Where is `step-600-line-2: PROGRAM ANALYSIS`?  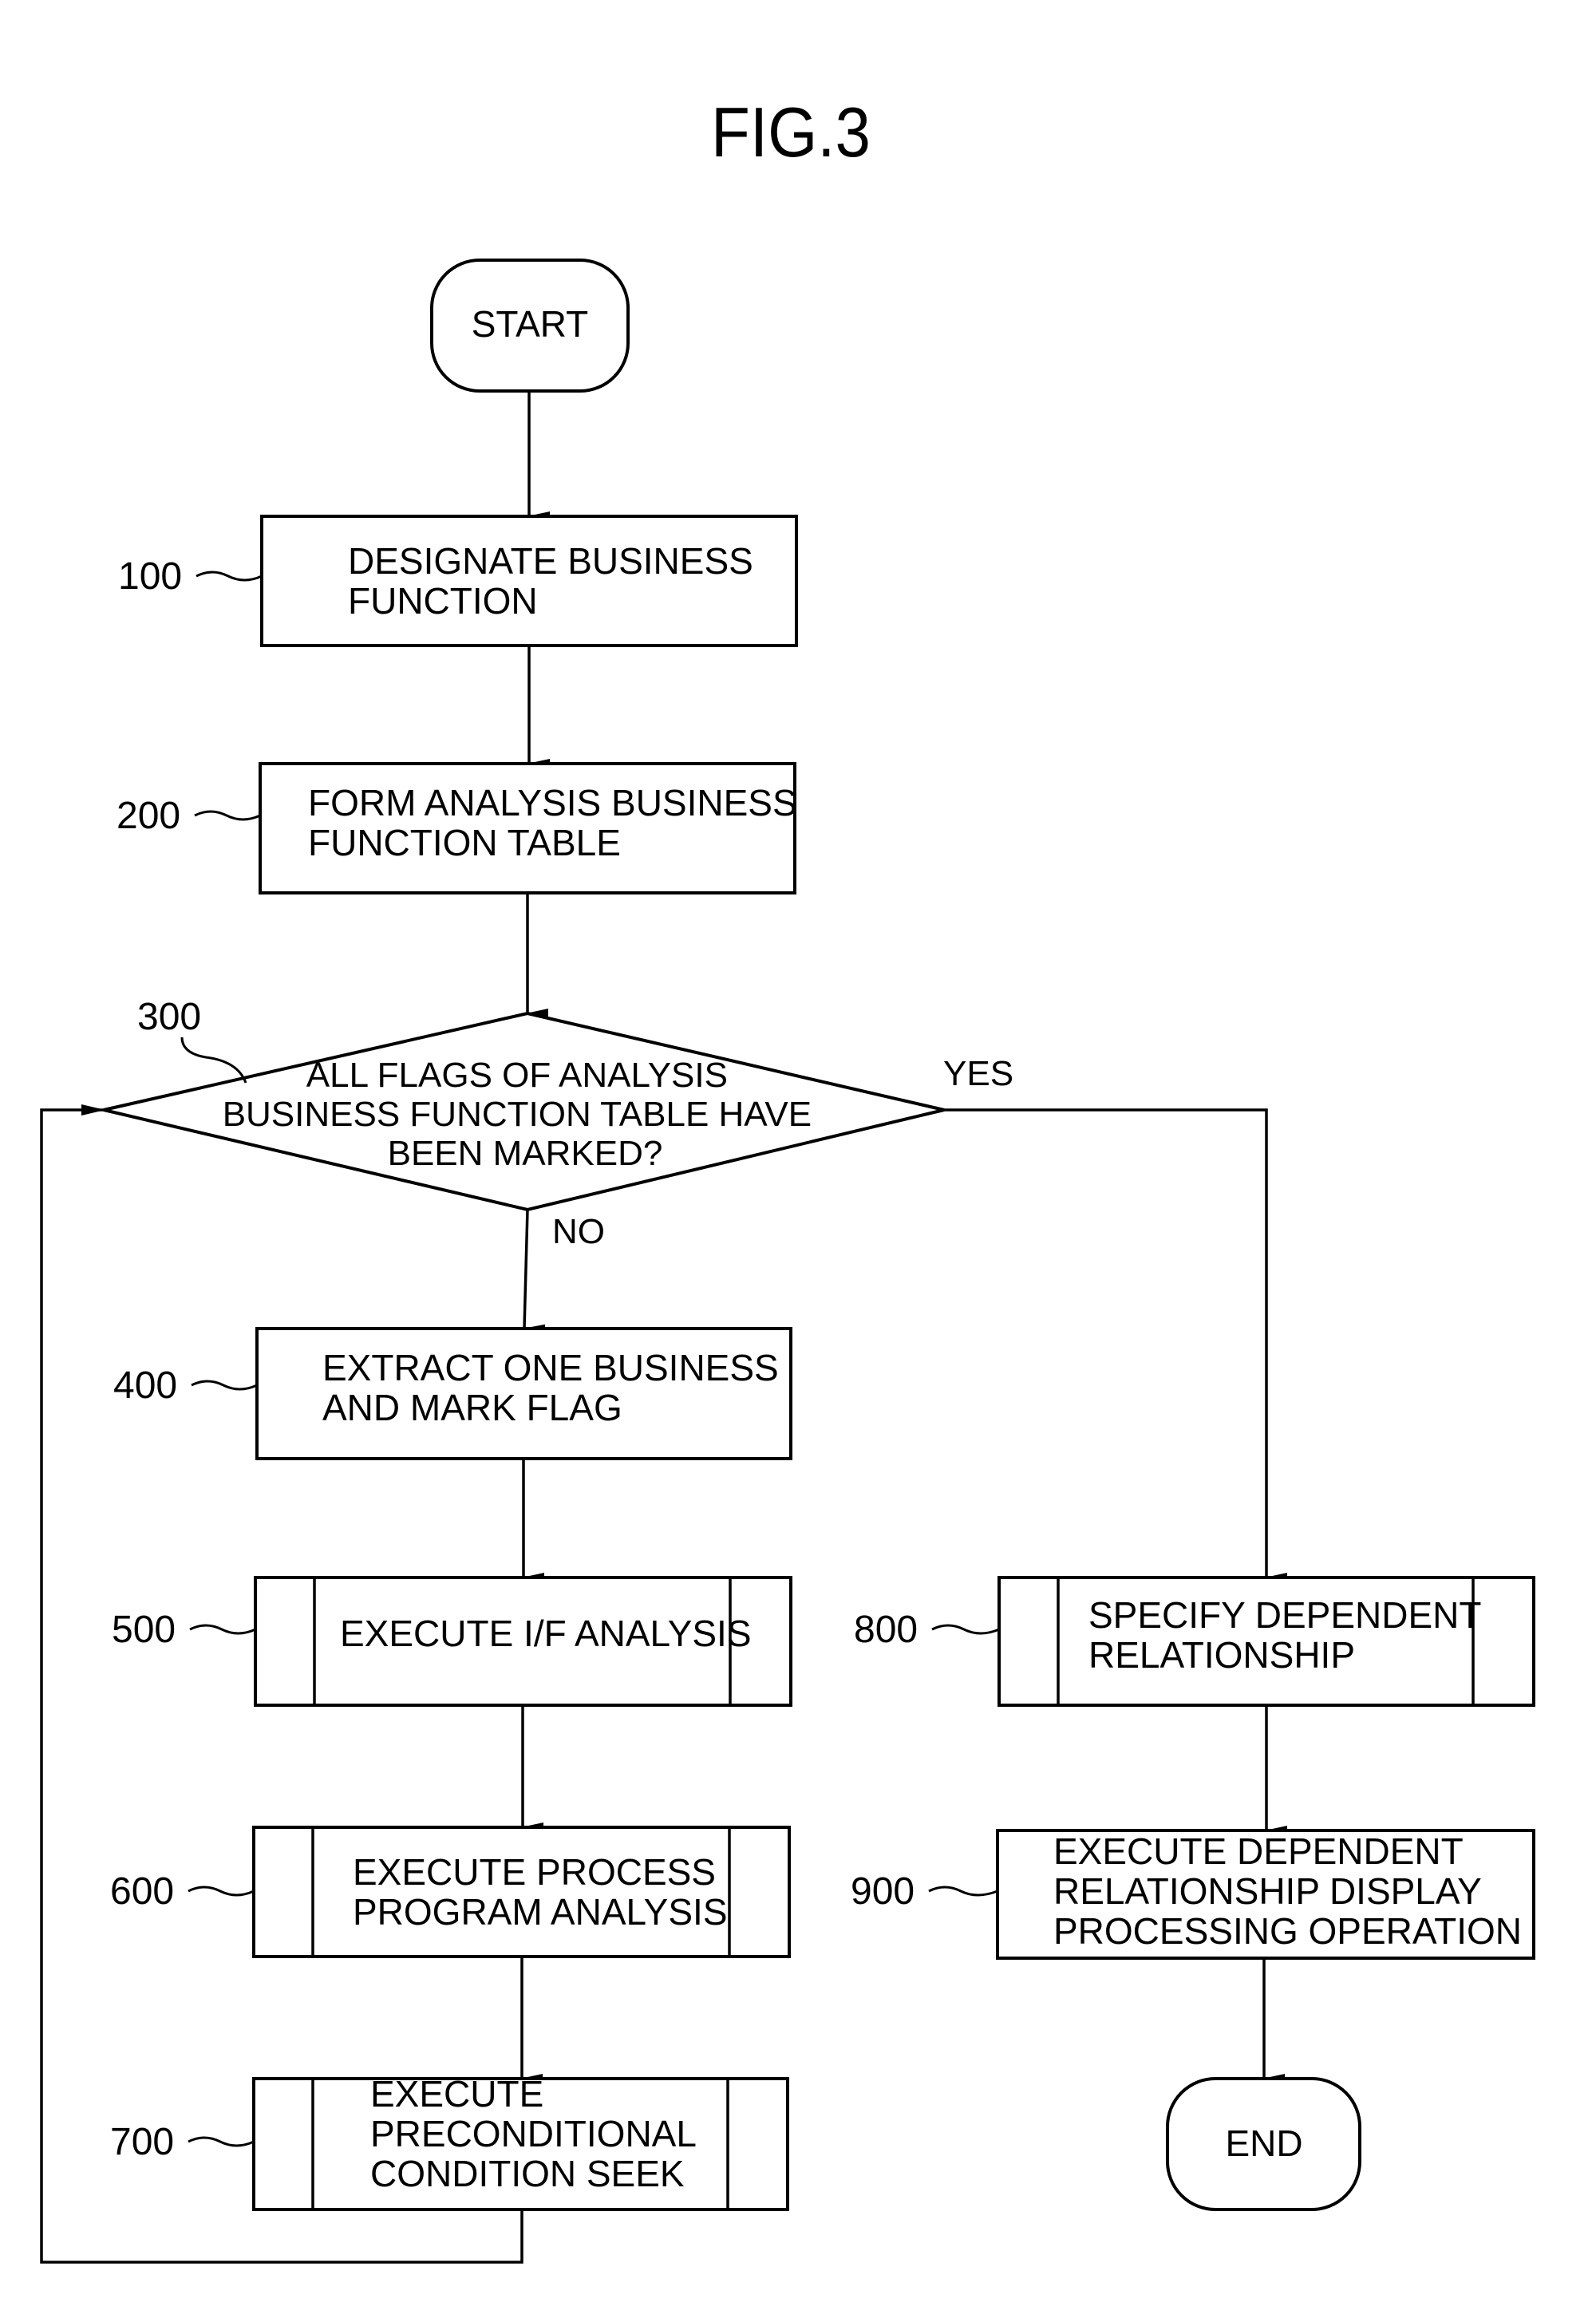
step-600-line-2: PROGRAM ANALYSIS is located at coordinates (540, 1912).